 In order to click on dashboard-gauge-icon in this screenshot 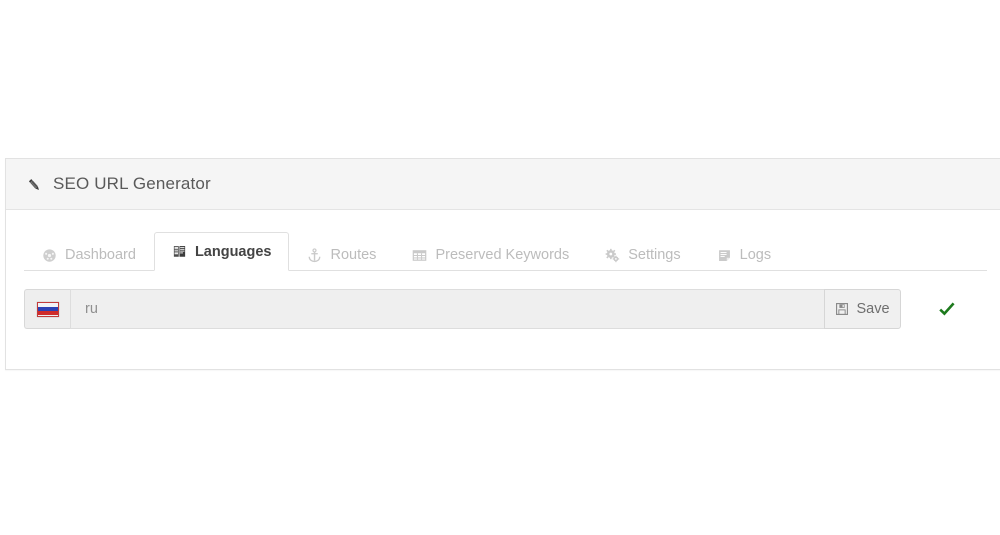, I will do `click(49, 255)`.